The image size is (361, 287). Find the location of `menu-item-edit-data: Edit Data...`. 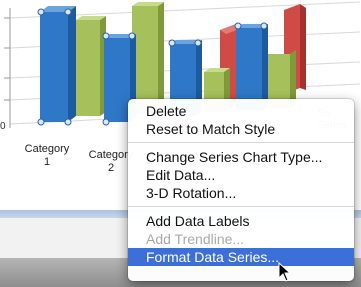

menu-item-edit-data: Edit Data... is located at coordinates (241, 175).